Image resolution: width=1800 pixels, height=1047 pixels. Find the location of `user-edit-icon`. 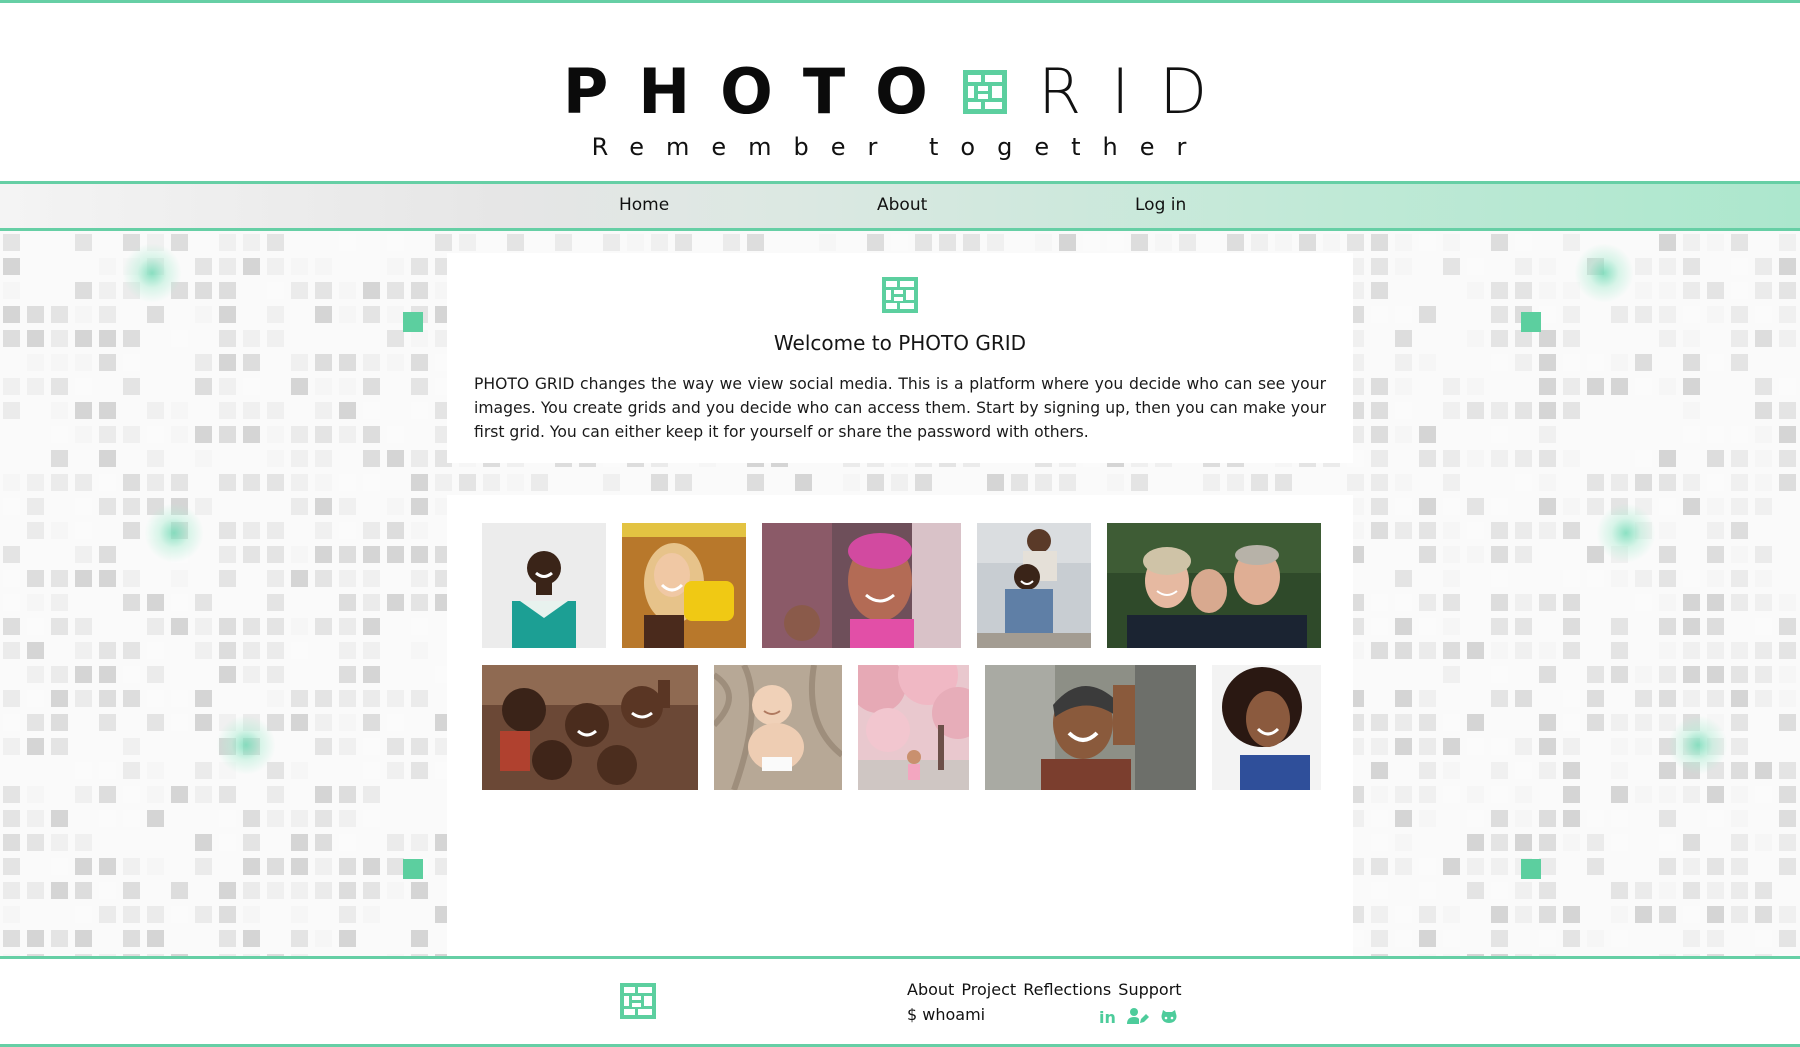

user-edit-icon is located at coordinates (1138, 1016).